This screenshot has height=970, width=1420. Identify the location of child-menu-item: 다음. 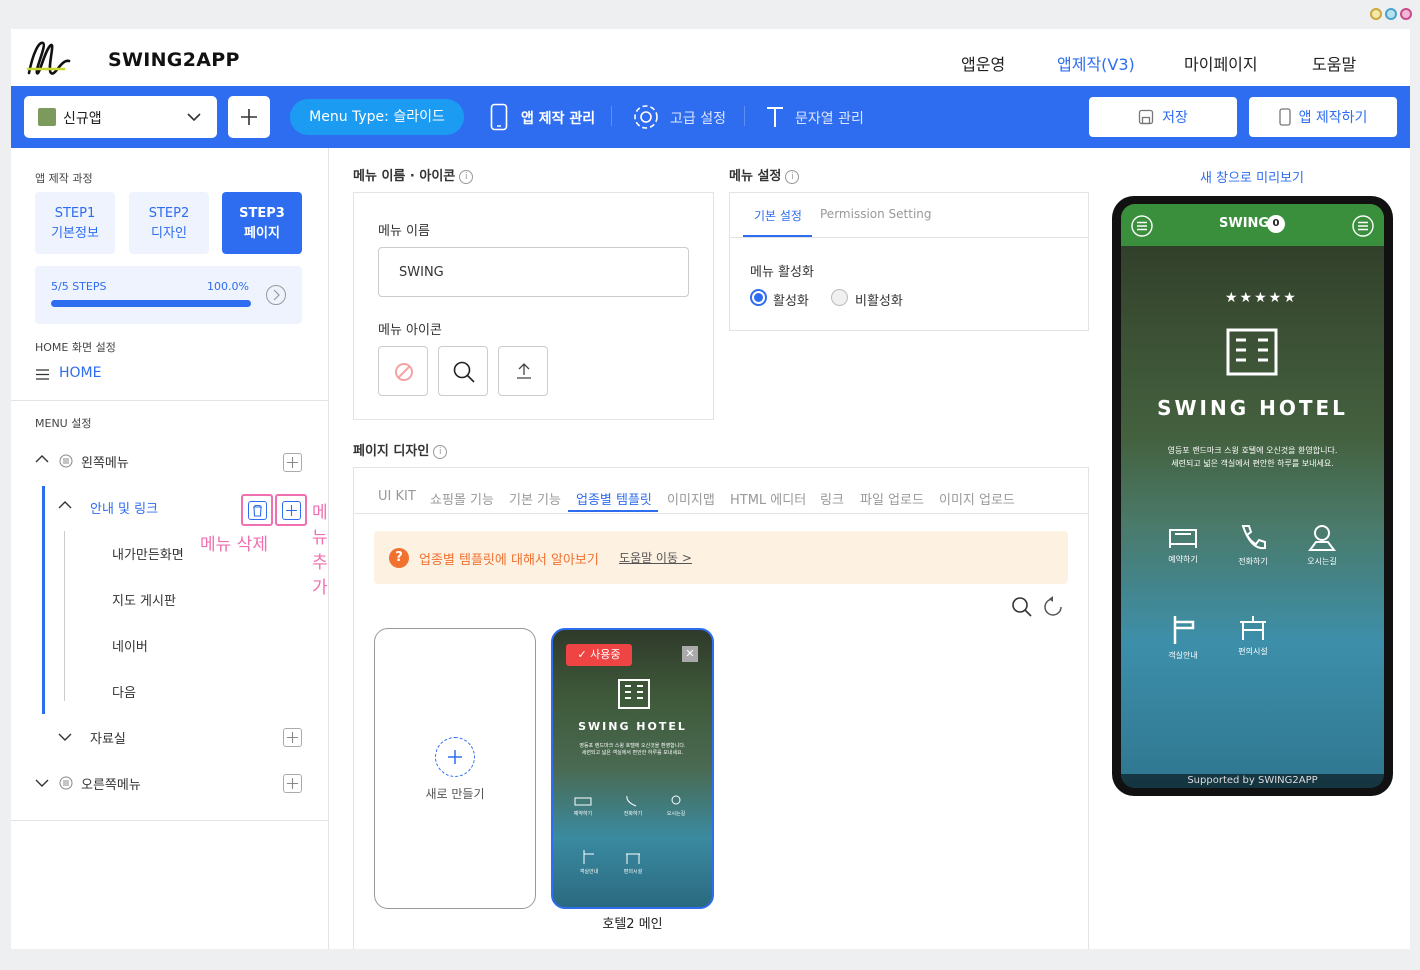
(124, 691).